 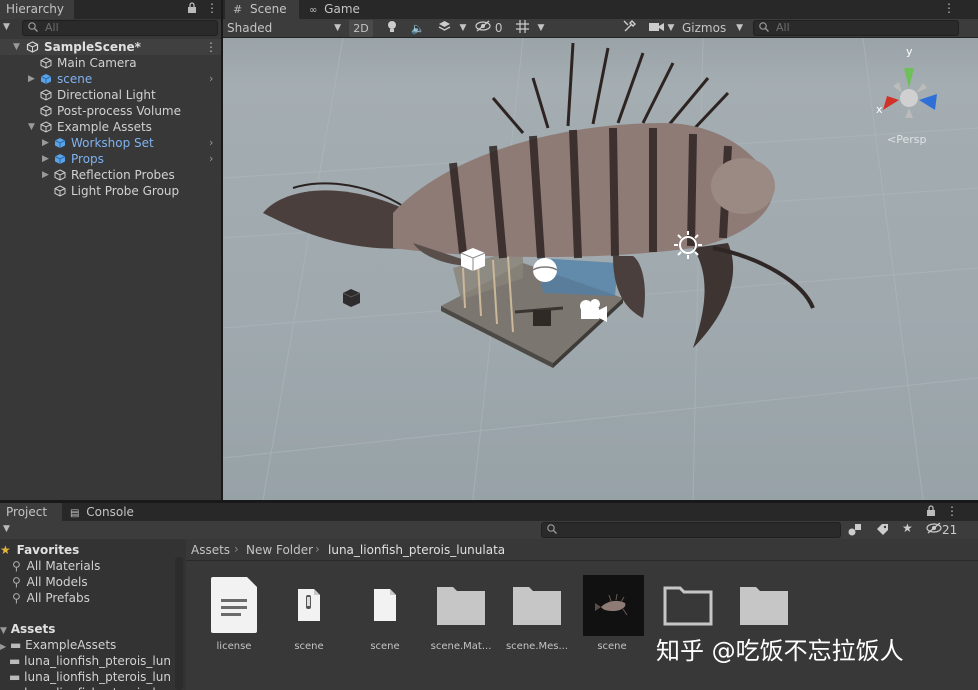 I want to click on camera-icon, so click(x=656, y=28).